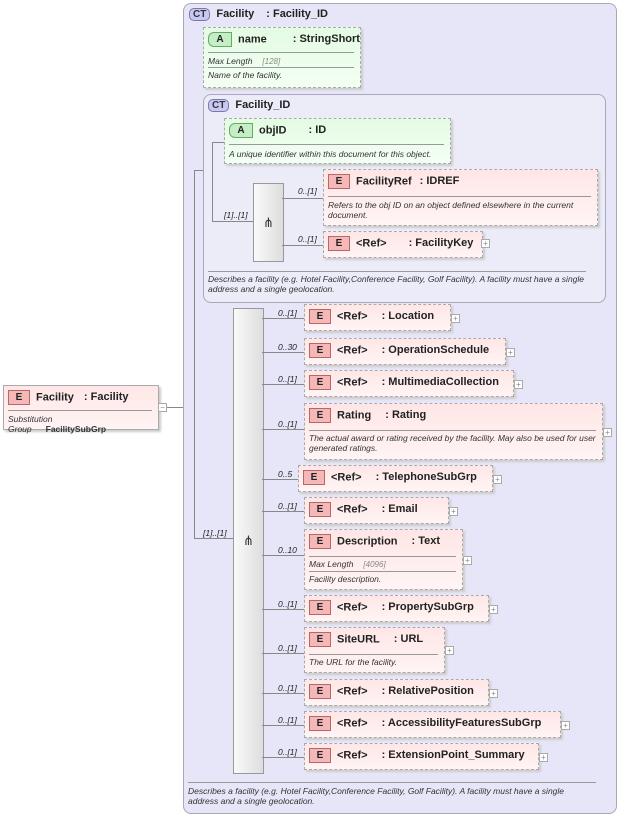 The height and width of the screenshot is (816, 620). What do you see at coordinates (427, 607) in the screenshot?
I see `element-type: : PropertySubGrp` at bounding box center [427, 607].